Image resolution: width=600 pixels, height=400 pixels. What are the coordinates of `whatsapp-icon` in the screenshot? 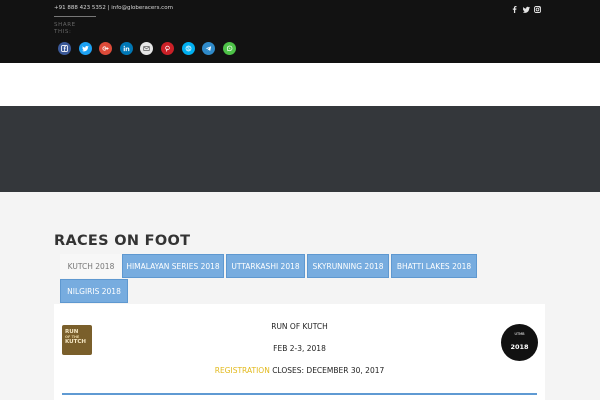 It's located at (229, 48).